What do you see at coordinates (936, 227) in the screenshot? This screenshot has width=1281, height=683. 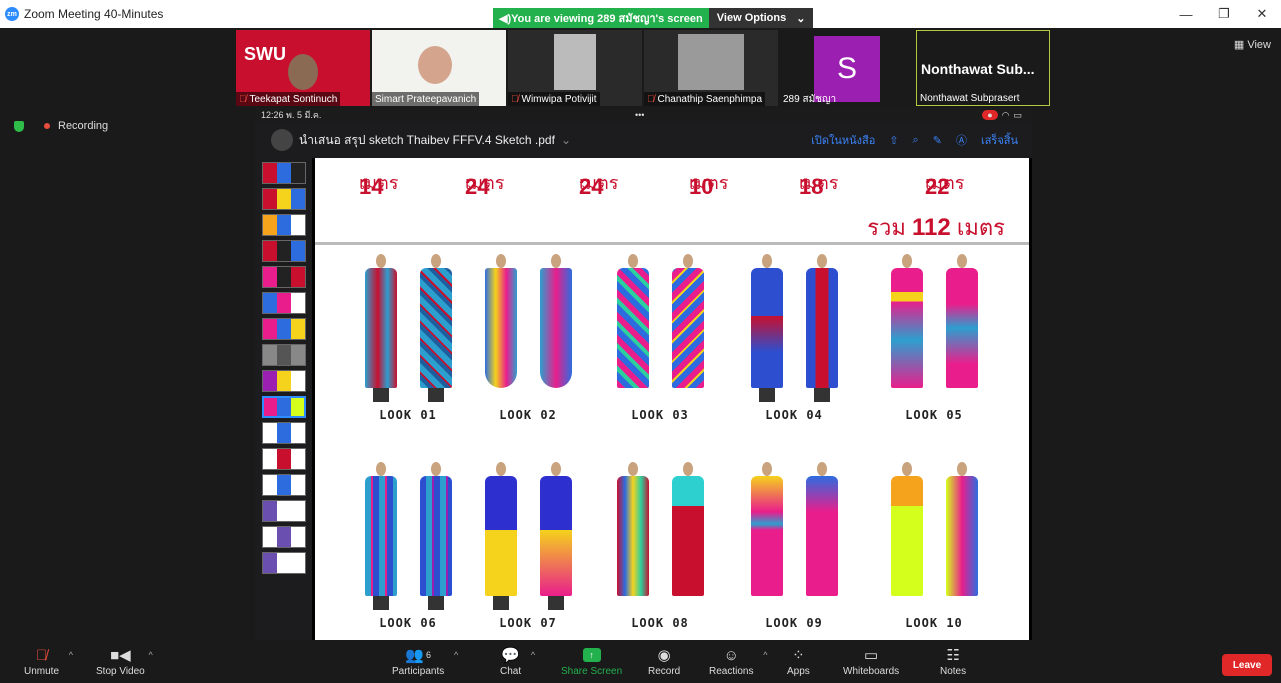 I see `total-meters: รวม 112 เมตร` at bounding box center [936, 227].